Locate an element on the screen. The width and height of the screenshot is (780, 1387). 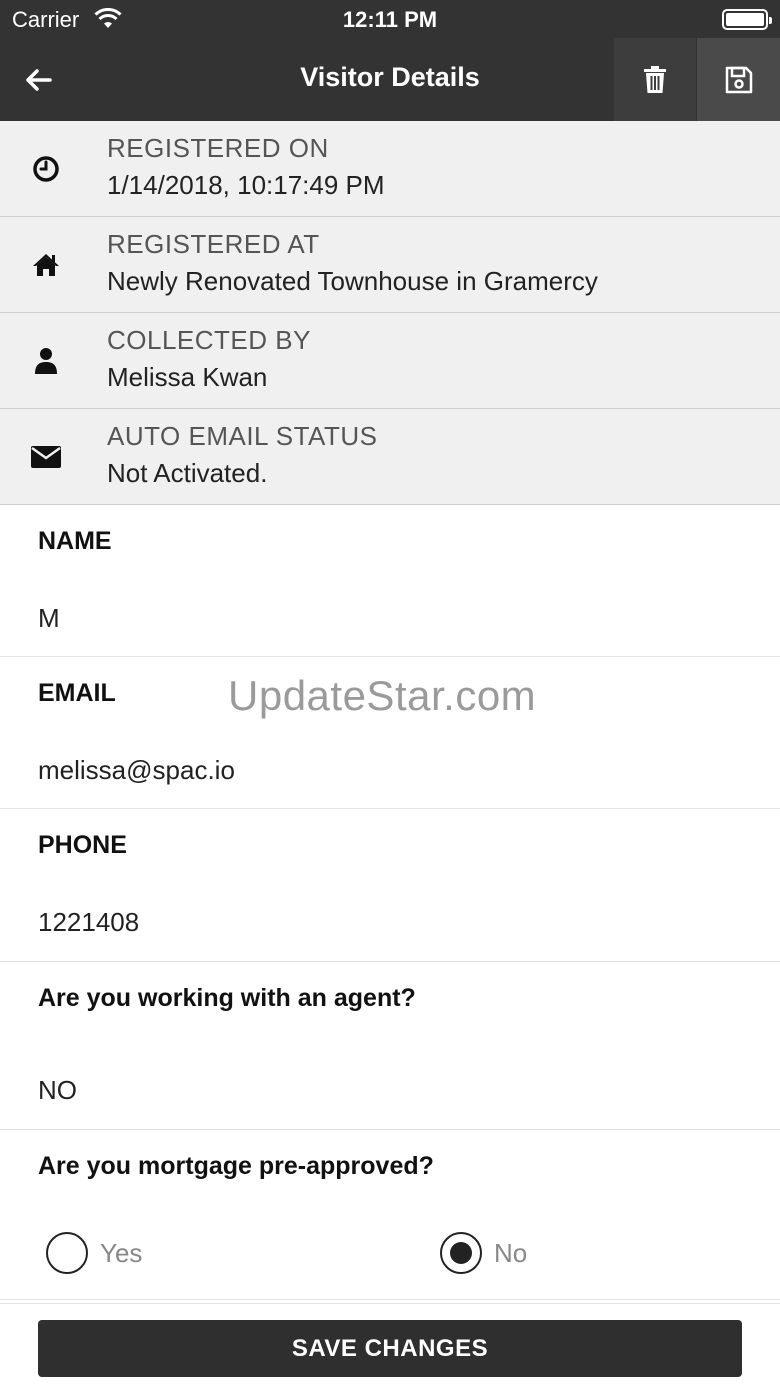
info-label: REGISTERED ON is located at coordinates (218, 148).